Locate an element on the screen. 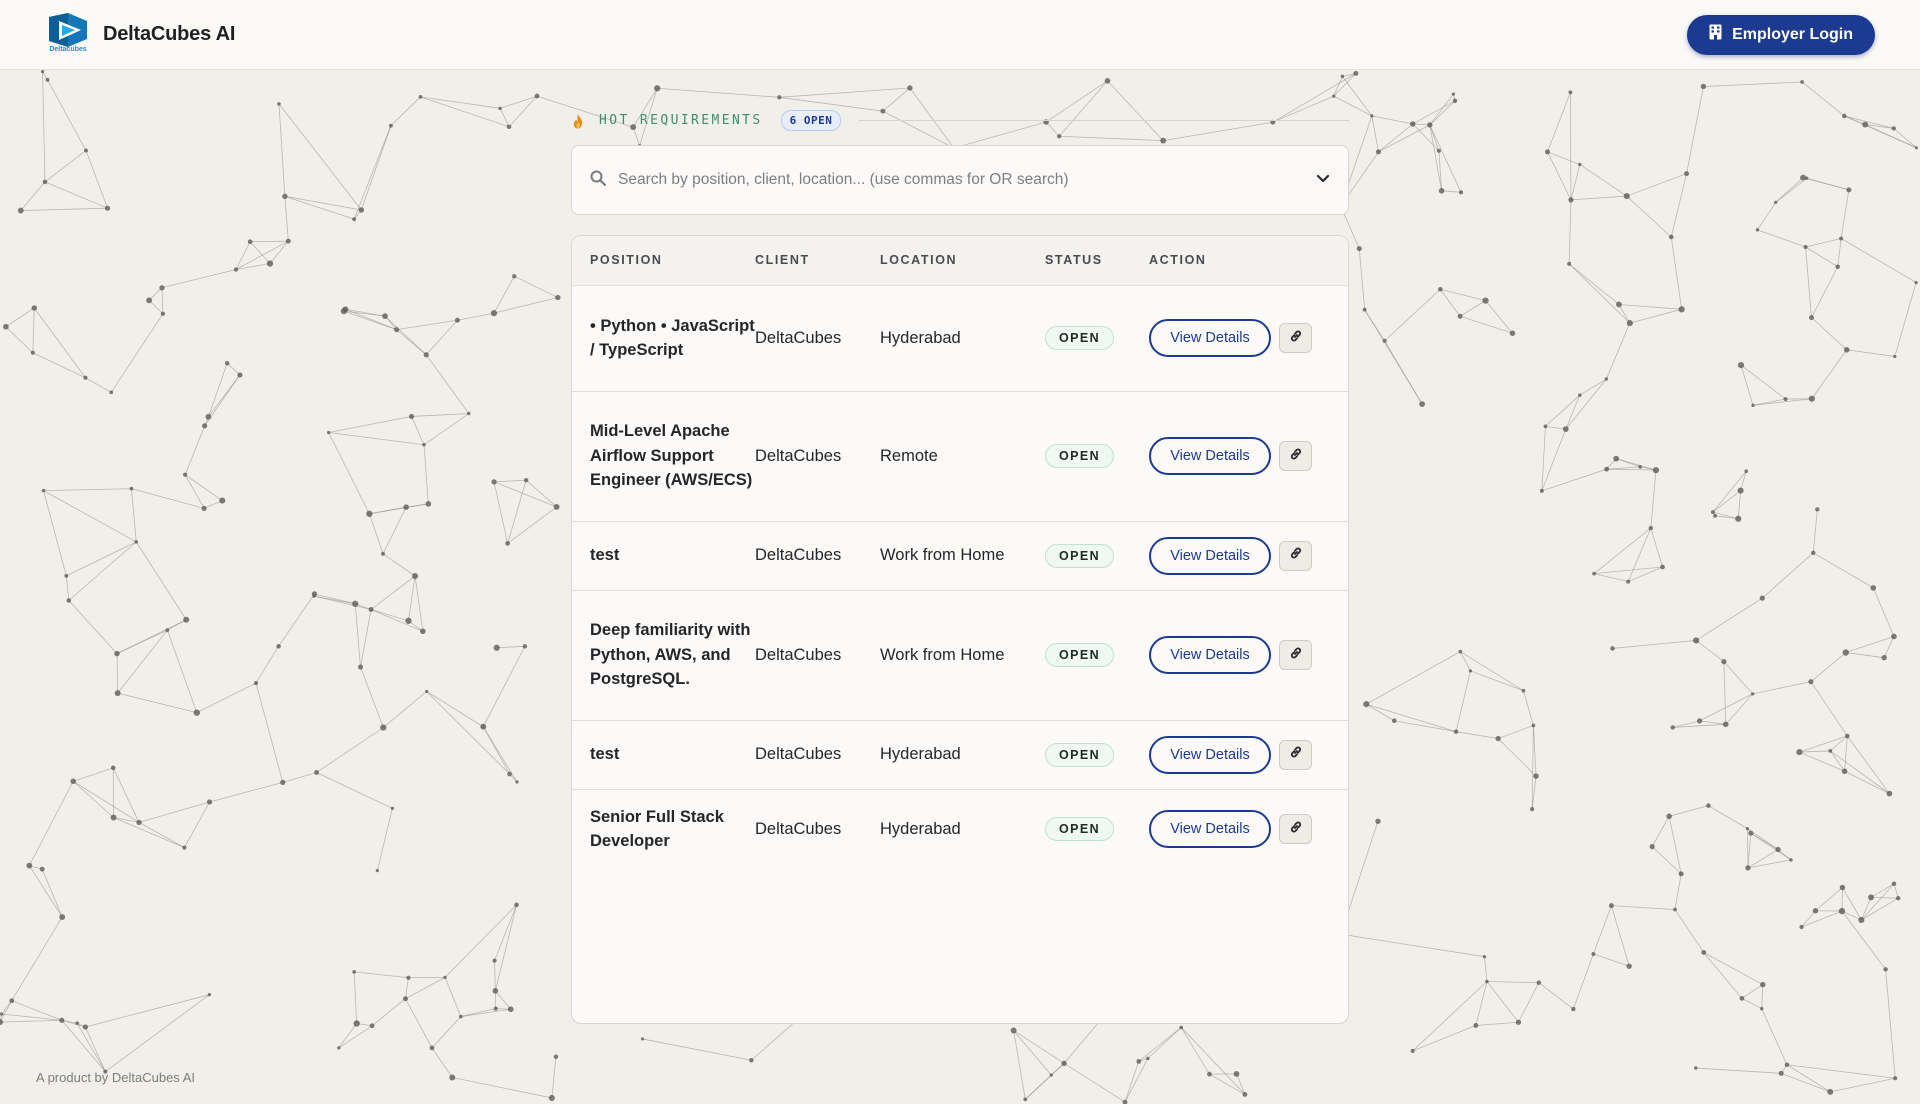 The width and height of the screenshot is (1920, 1104). column-header-position: POSITION is located at coordinates (663, 260).